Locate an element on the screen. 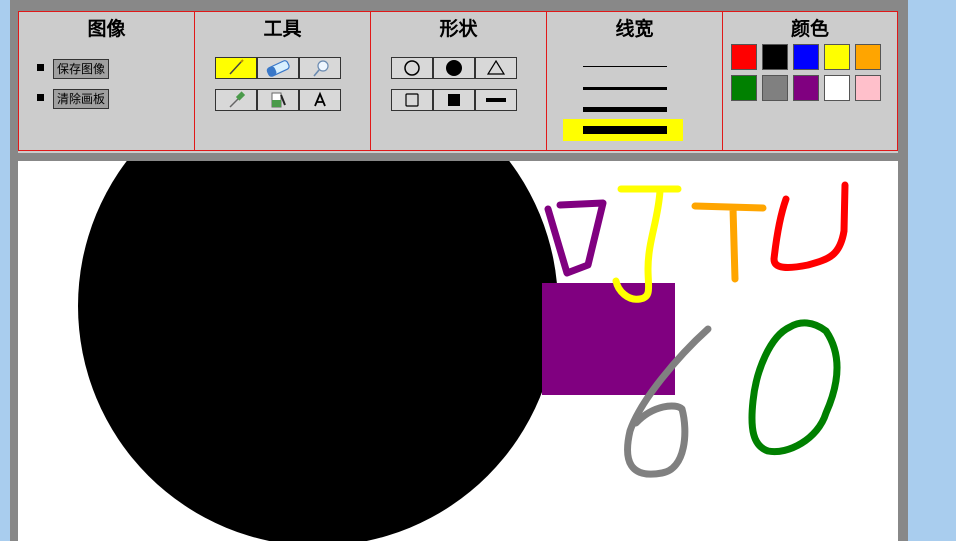 The height and width of the screenshot is (541, 956). eraser-tool-button is located at coordinates (278, 68).